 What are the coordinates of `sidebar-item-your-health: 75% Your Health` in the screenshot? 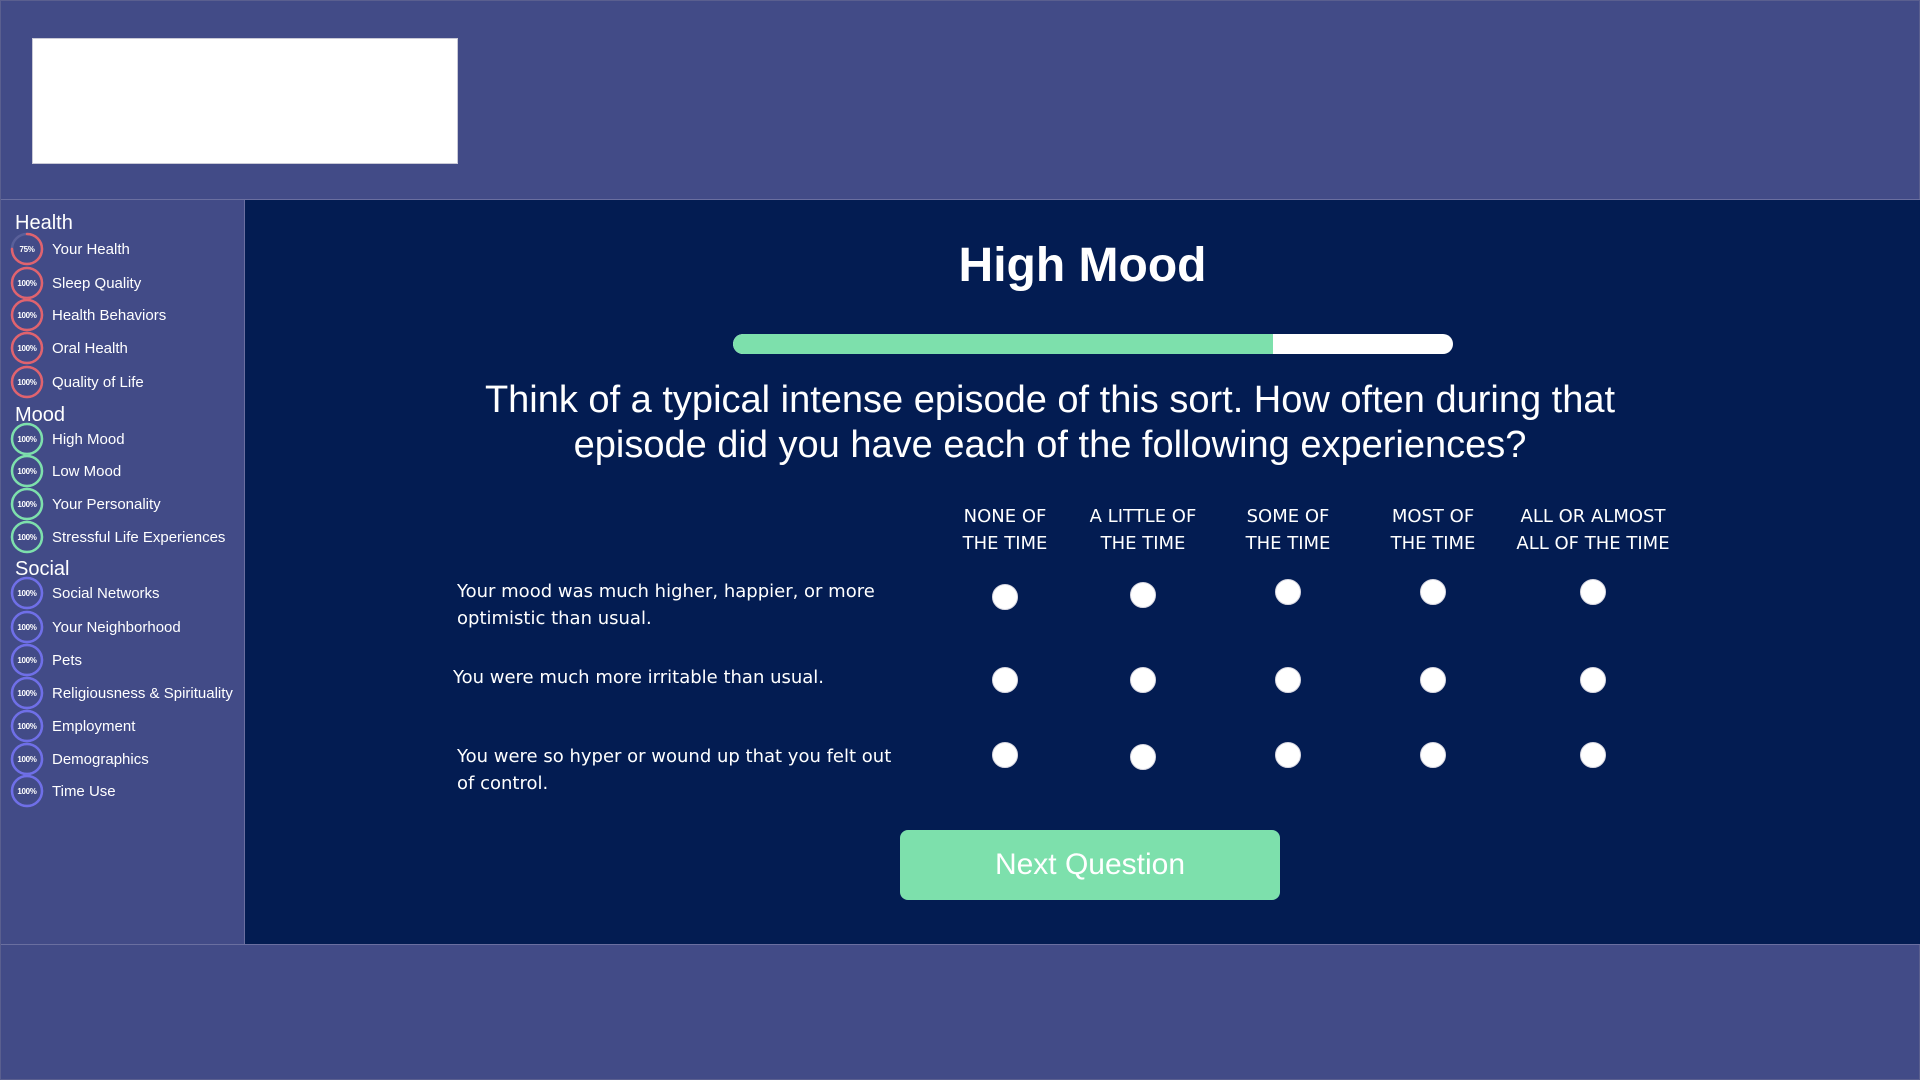 It's located at (126, 249).